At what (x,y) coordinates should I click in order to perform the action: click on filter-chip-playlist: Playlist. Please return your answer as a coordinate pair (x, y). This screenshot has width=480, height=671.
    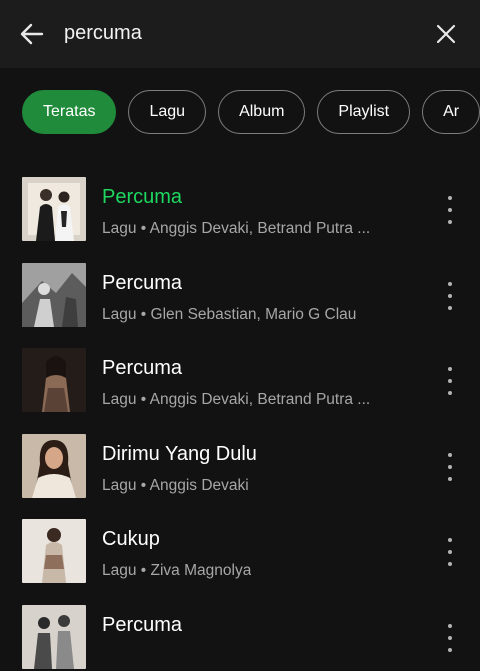
    Looking at the image, I should click on (363, 112).